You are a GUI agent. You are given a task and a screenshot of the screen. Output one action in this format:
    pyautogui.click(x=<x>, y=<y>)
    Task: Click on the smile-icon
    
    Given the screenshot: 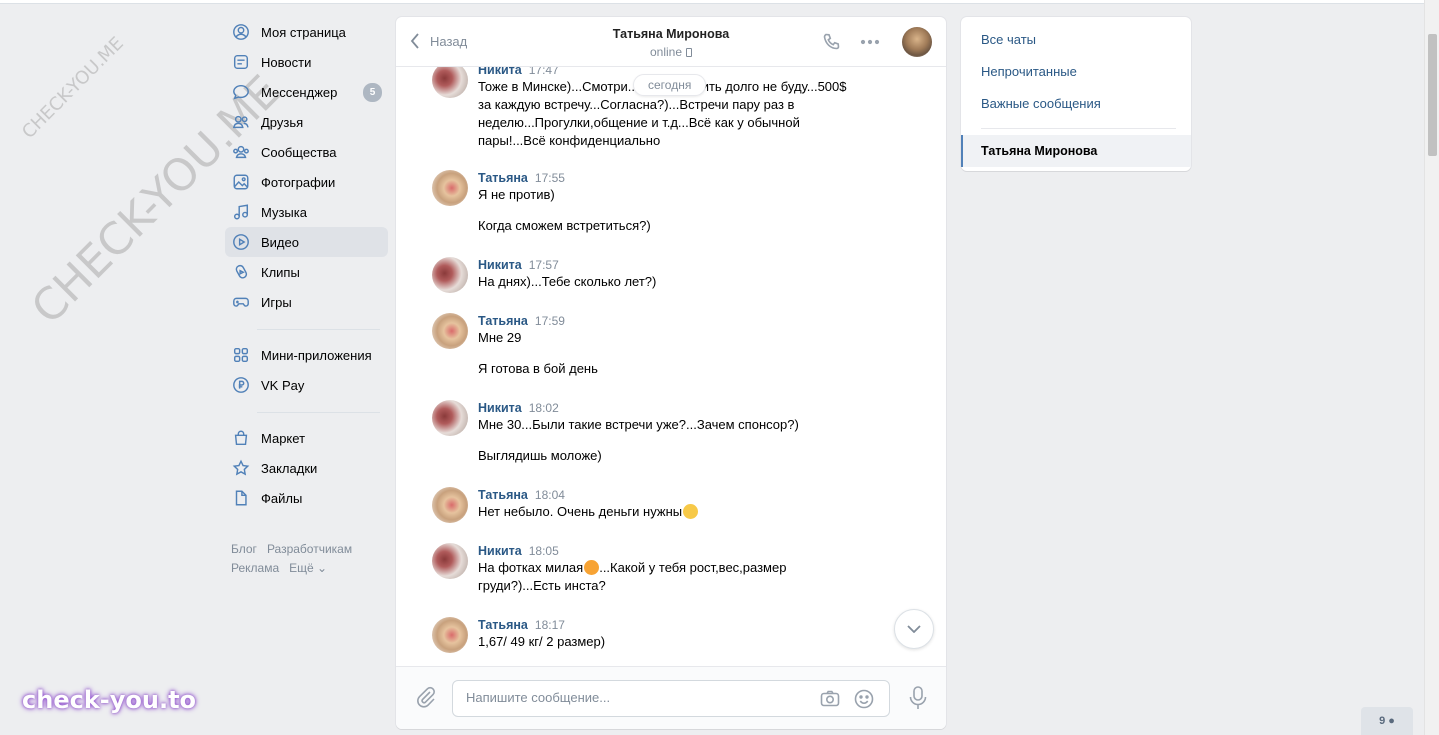 What is the action you would take?
    pyautogui.click(x=864, y=699)
    